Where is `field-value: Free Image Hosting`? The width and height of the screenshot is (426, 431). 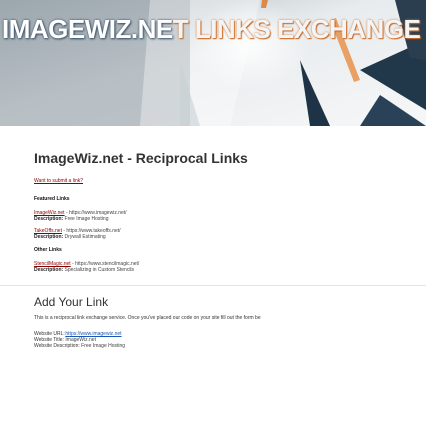 field-value: Free Image Hosting is located at coordinates (103, 346).